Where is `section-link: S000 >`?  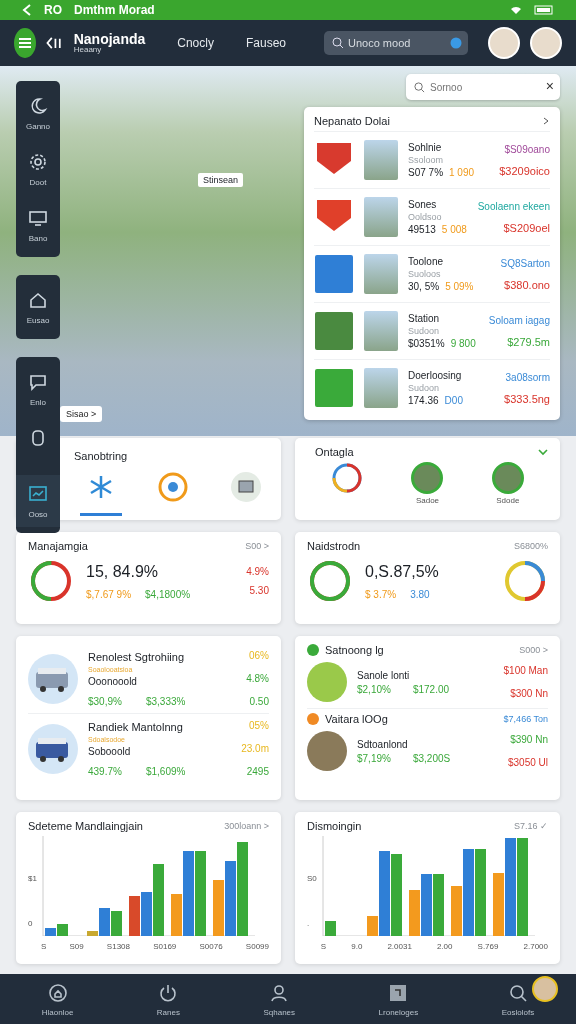 section-link: S000 > is located at coordinates (533, 650).